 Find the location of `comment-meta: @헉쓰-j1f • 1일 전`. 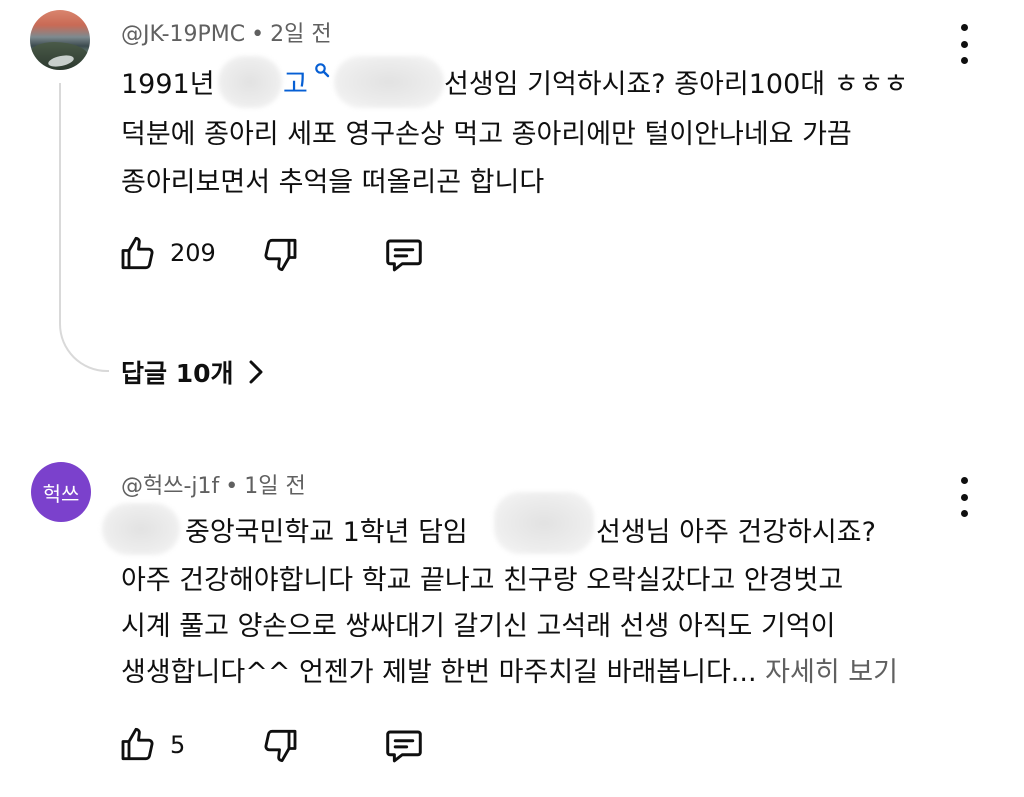

comment-meta: @헉쓰-j1f • 1일 전 is located at coordinates (213, 484).